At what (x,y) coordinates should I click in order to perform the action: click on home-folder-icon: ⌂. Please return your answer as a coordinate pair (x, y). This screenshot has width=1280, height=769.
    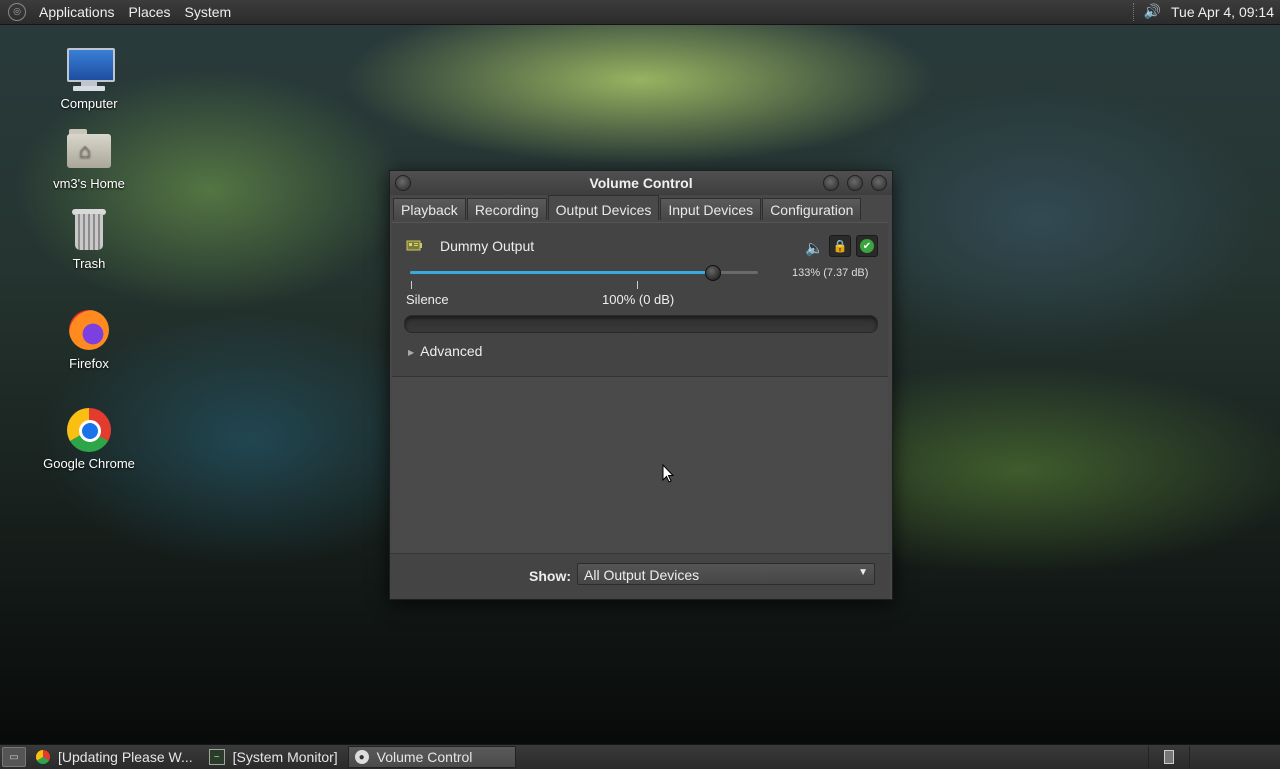
    Looking at the image, I should click on (89, 150).